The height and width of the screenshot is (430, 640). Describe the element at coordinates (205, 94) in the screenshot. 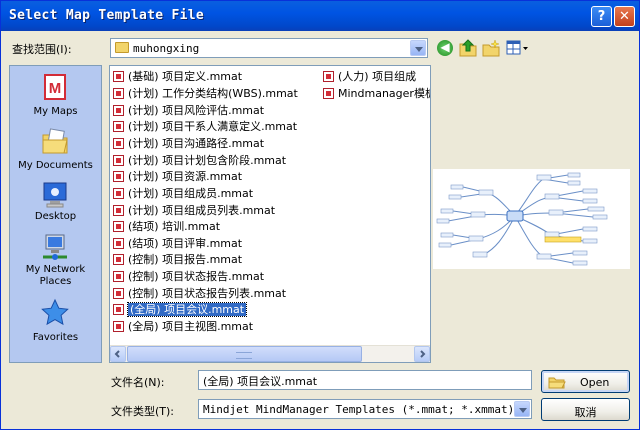

I see `file-item: (计划) 工作分类结构(WBS).mmat` at that location.